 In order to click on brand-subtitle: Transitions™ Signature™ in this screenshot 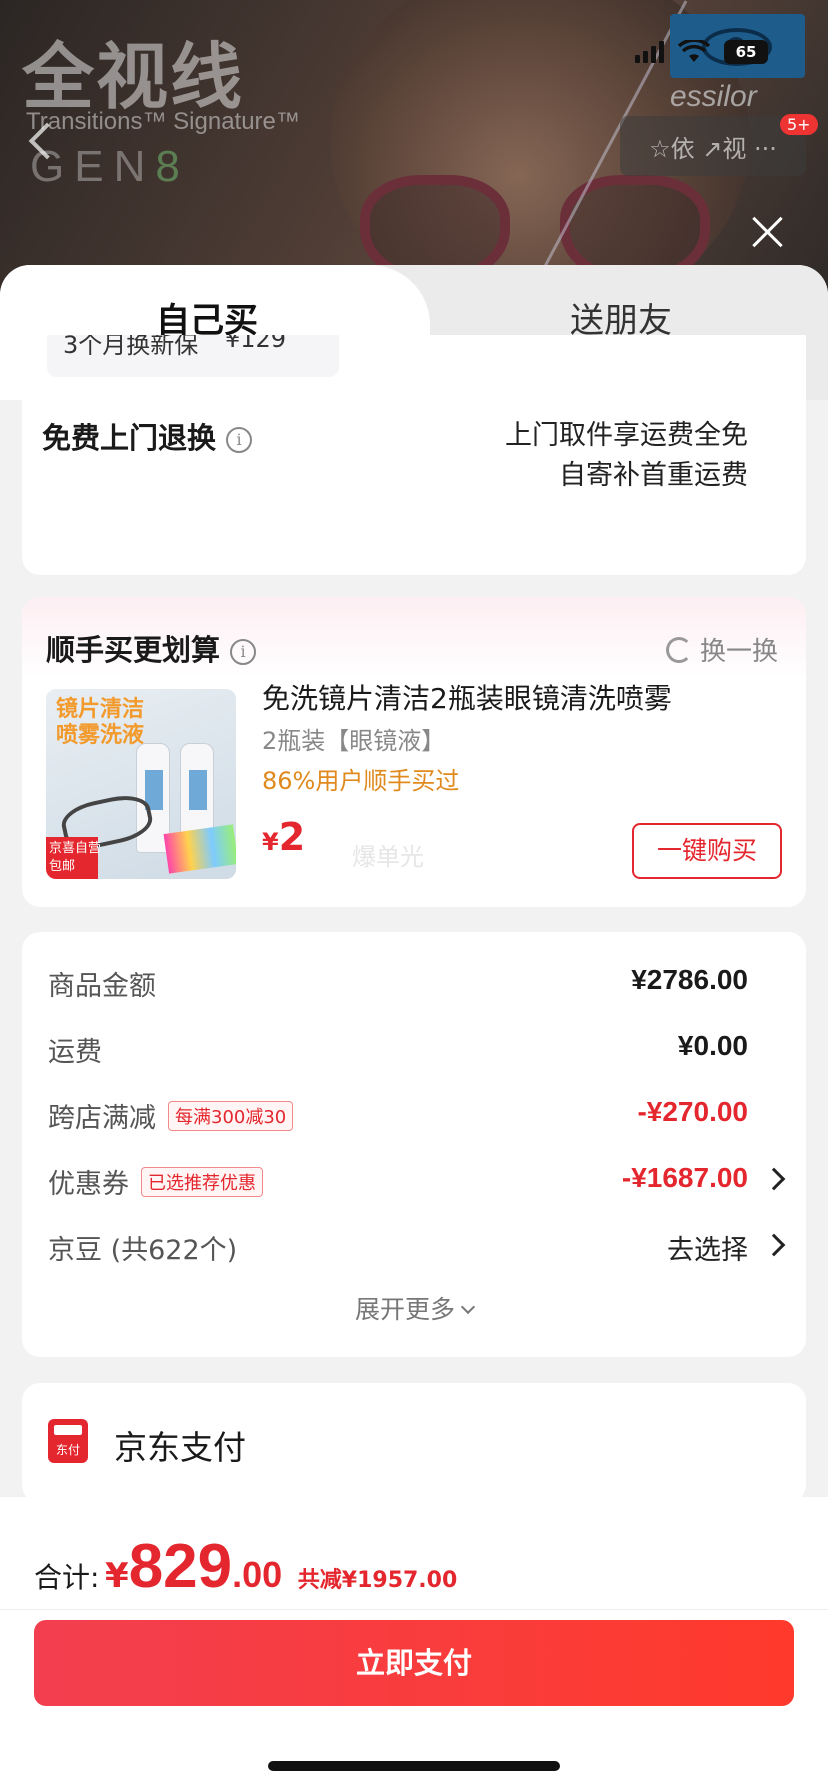, I will do `click(163, 121)`.